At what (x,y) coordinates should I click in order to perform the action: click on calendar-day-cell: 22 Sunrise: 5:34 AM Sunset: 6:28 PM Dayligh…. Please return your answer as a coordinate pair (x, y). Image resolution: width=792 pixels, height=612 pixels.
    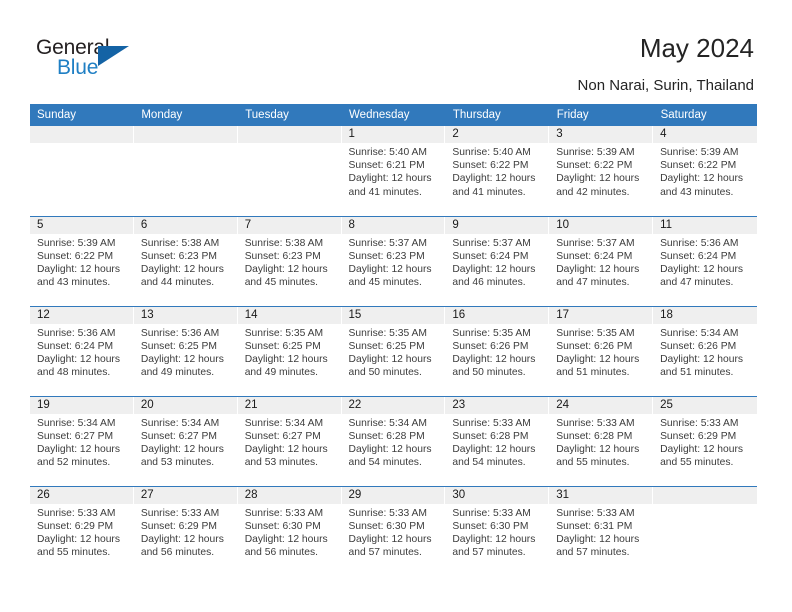
    Looking at the image, I should click on (393, 440).